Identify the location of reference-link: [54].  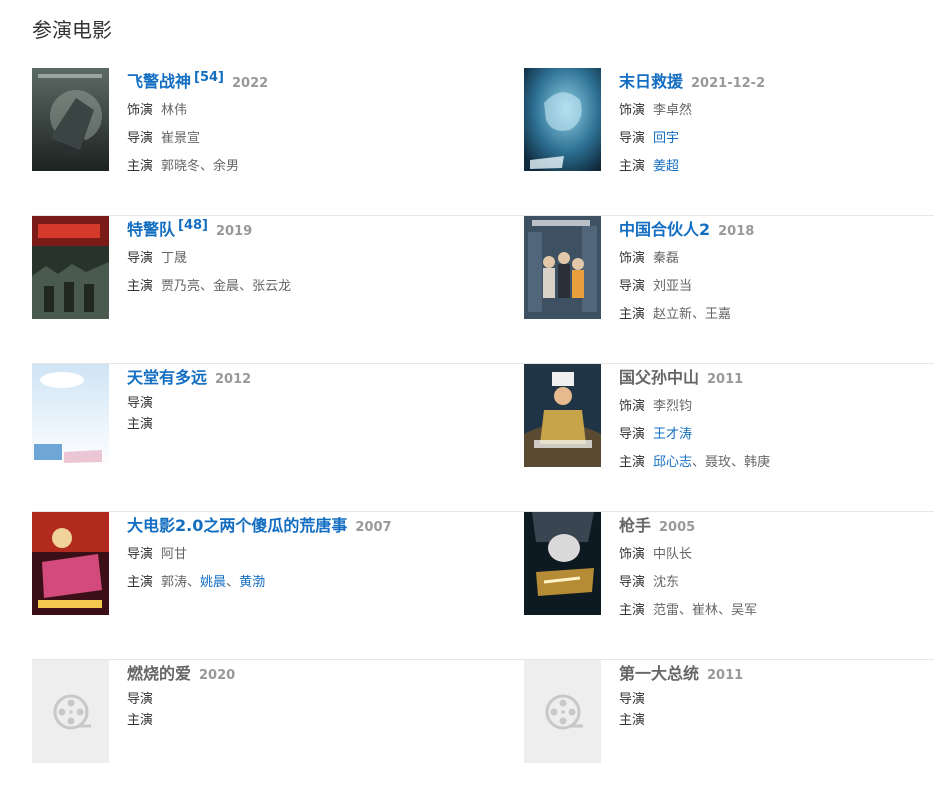
(209, 77).